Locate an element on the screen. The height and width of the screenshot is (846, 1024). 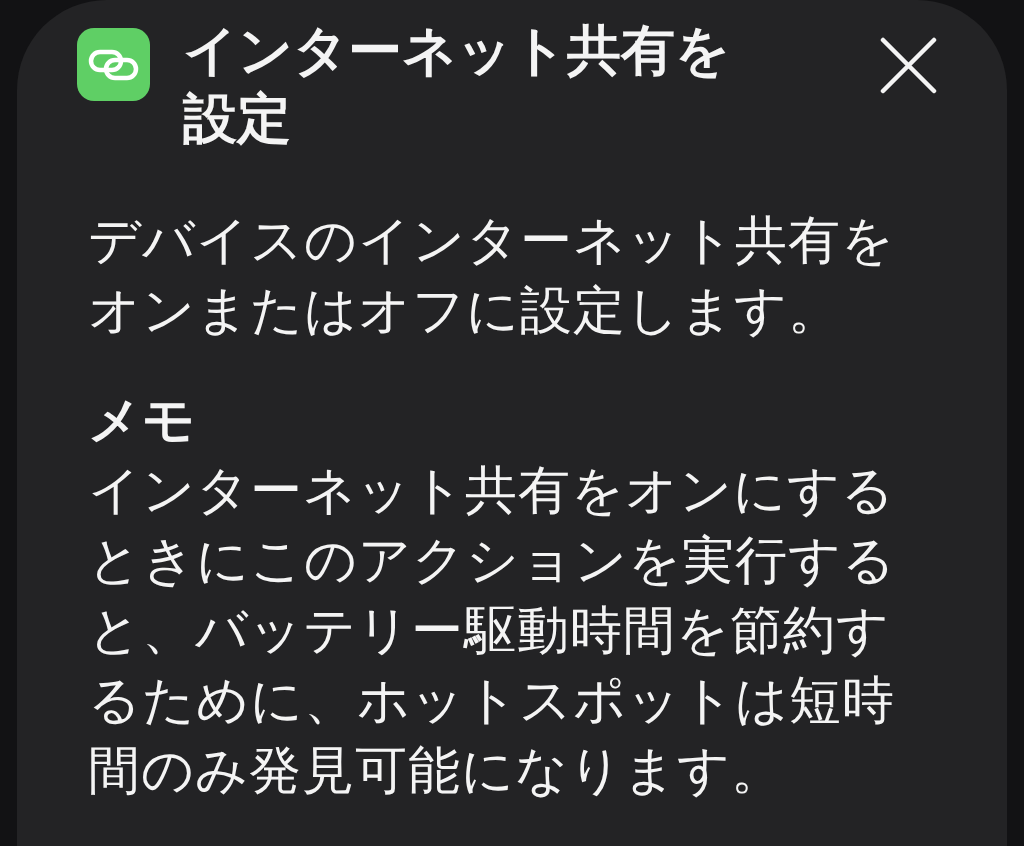
dialog-title: インターネット共有を設定 is located at coordinates (457, 84).